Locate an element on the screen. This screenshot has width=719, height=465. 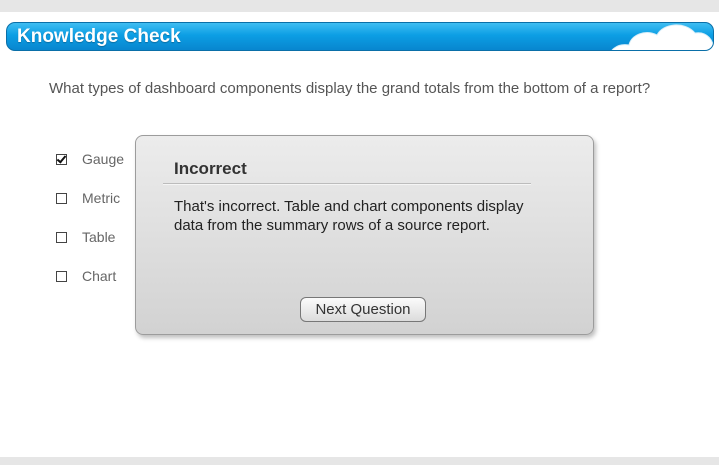
checkbox-checked is located at coordinates (61, 159).